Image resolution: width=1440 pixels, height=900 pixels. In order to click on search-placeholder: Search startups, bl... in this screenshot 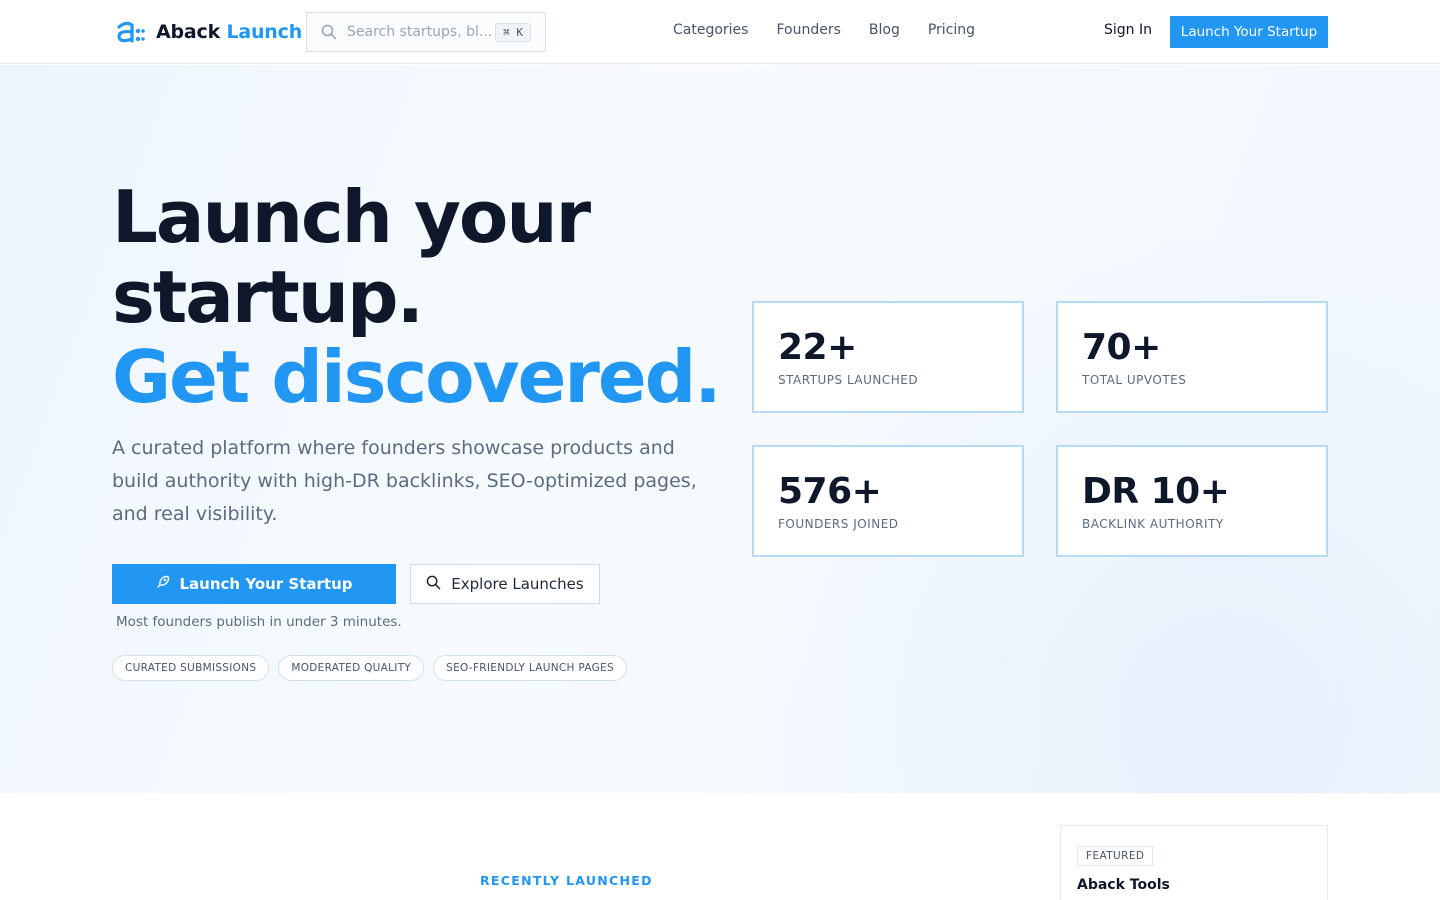, I will do `click(420, 32)`.